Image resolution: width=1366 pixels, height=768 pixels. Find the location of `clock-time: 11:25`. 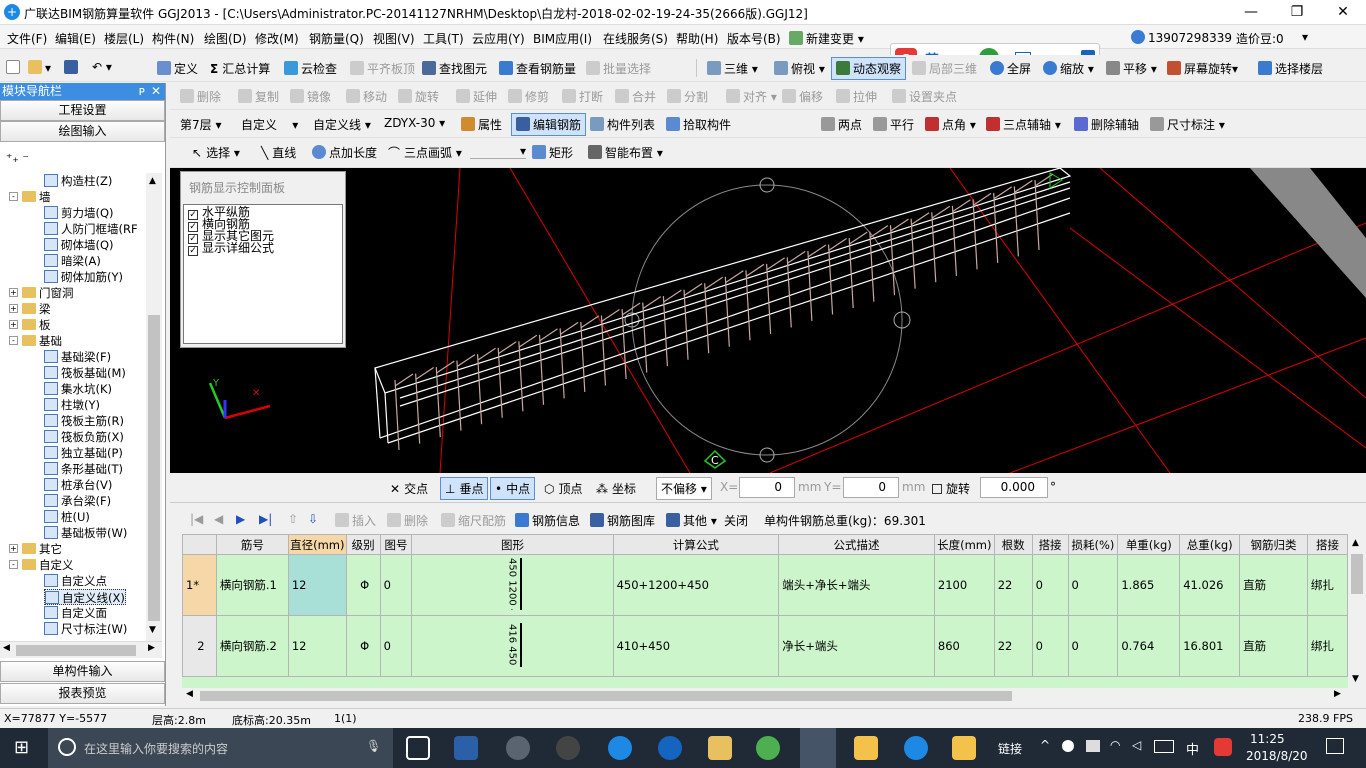

clock-time: 11:25 is located at coordinates (1267, 739).